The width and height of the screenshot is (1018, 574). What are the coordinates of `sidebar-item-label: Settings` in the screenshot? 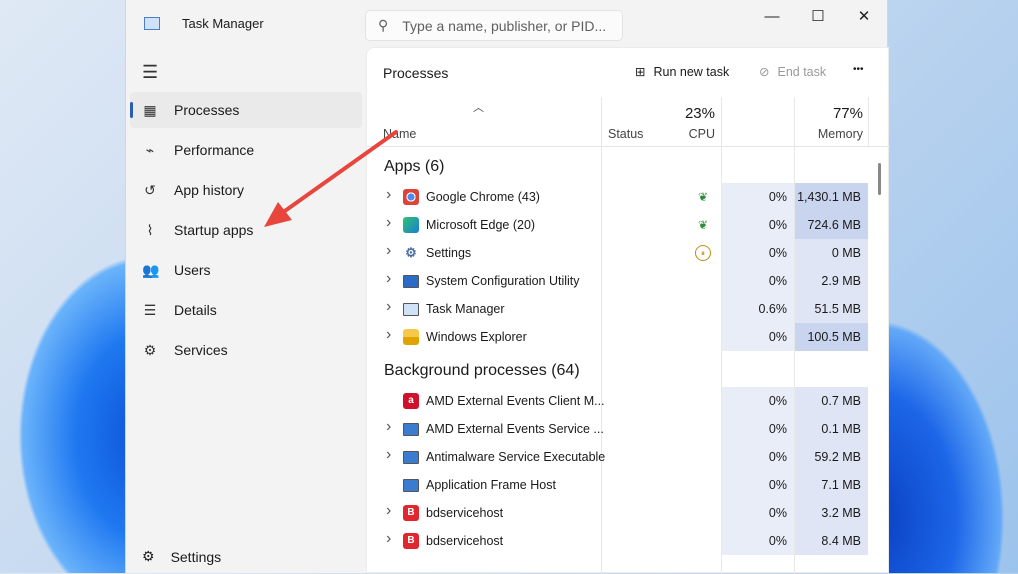 It's located at (196, 556).